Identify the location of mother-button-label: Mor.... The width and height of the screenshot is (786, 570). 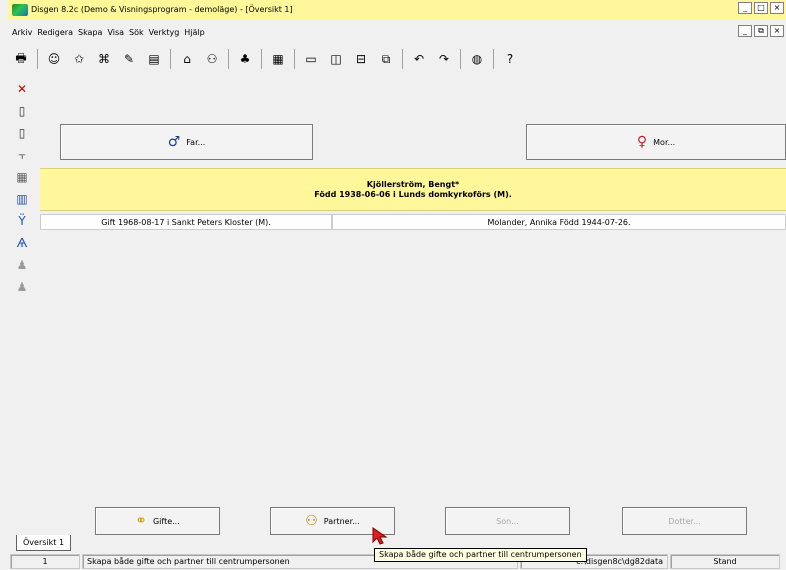
(664, 142).